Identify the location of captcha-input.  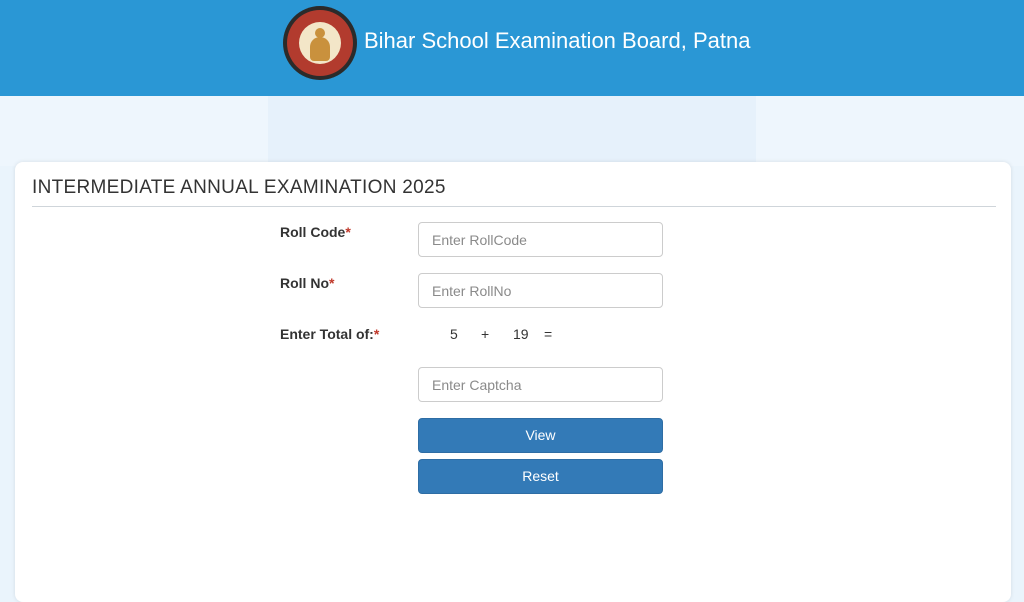
(540, 384).